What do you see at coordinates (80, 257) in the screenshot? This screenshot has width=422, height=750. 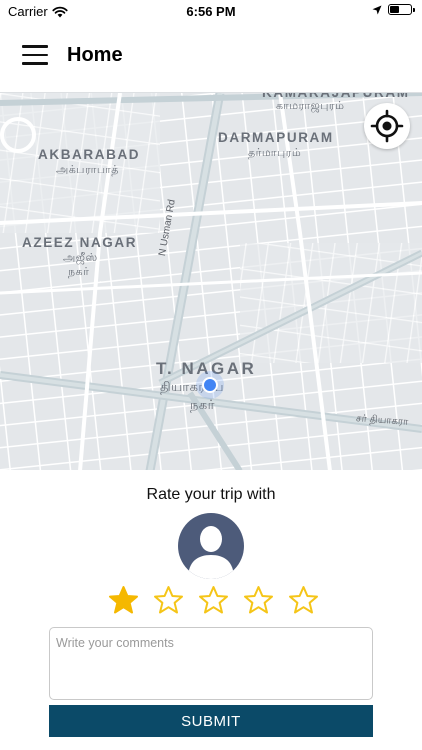 I see `map-area-sublabel: அஜீஸ்` at bounding box center [80, 257].